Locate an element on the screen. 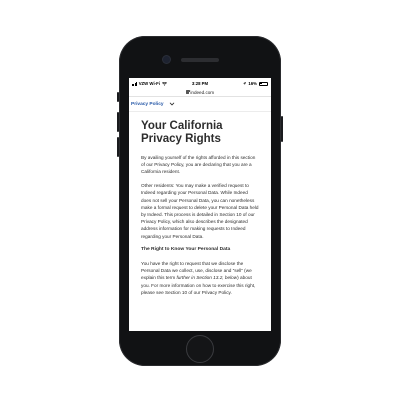 This screenshot has width=400, height=400. lock-icon is located at coordinates (187, 91).